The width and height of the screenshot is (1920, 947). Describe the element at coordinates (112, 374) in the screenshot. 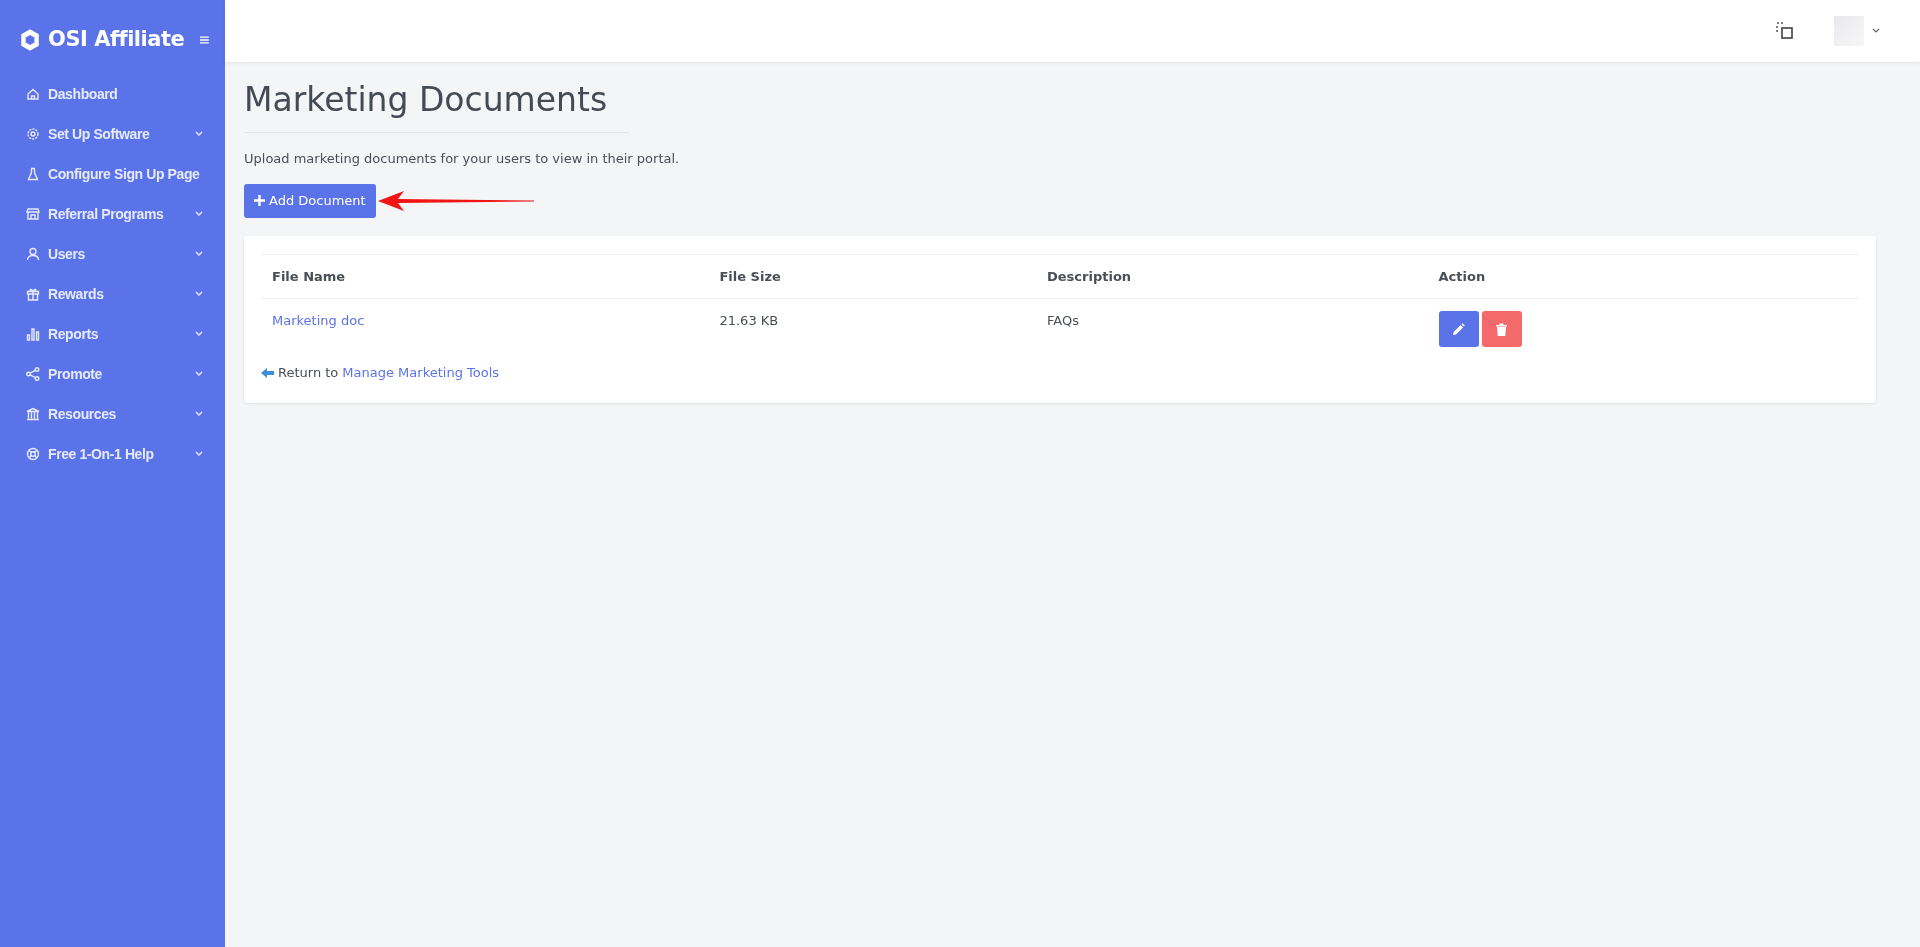

I see `sidebar-item: Promote` at that location.